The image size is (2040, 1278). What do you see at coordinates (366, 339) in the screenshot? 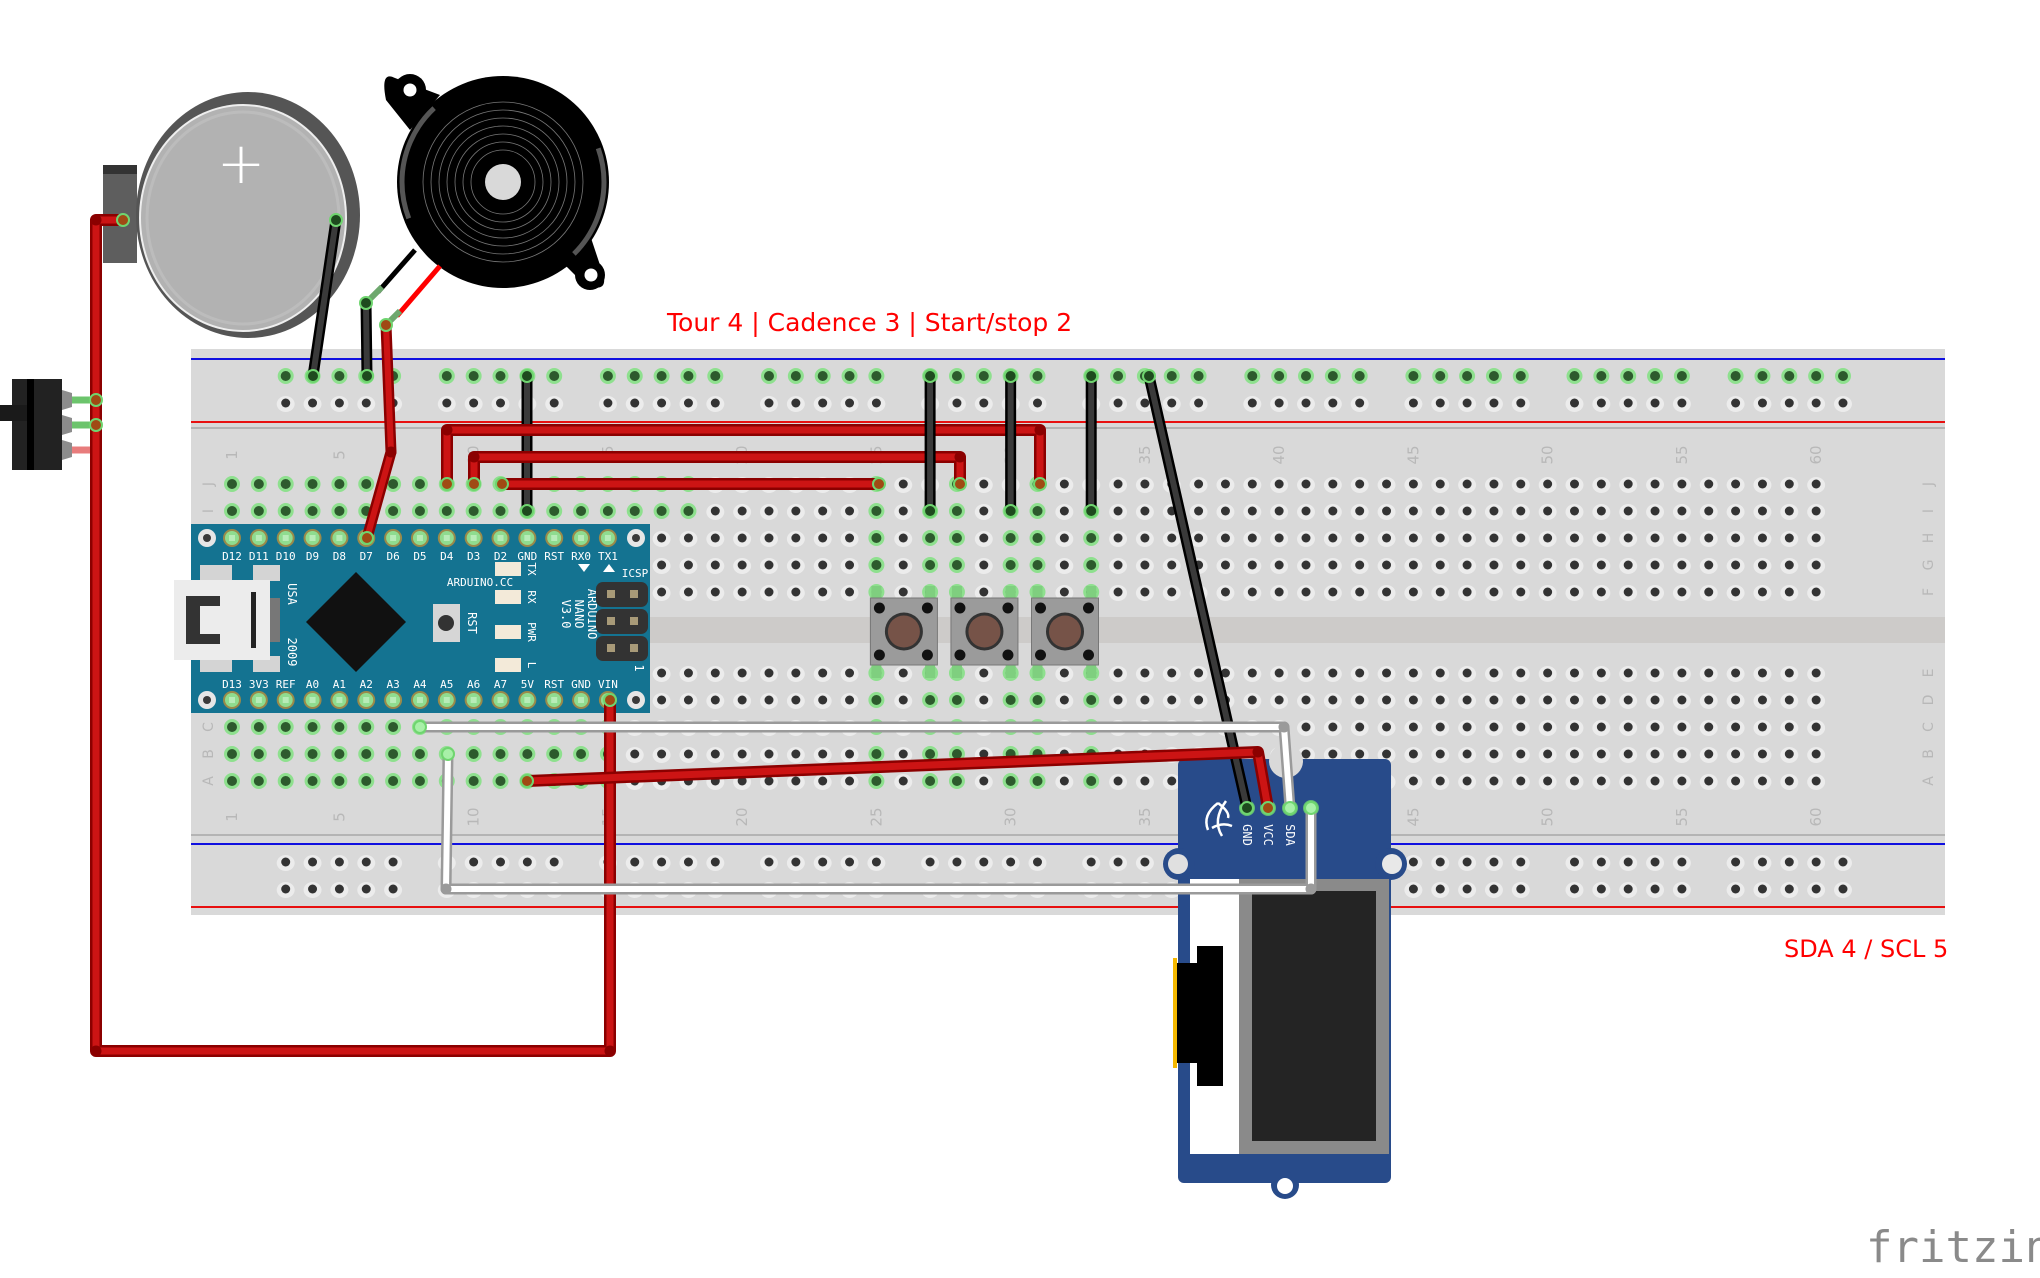
I see `wire-buzzer-to-ground` at bounding box center [366, 339].